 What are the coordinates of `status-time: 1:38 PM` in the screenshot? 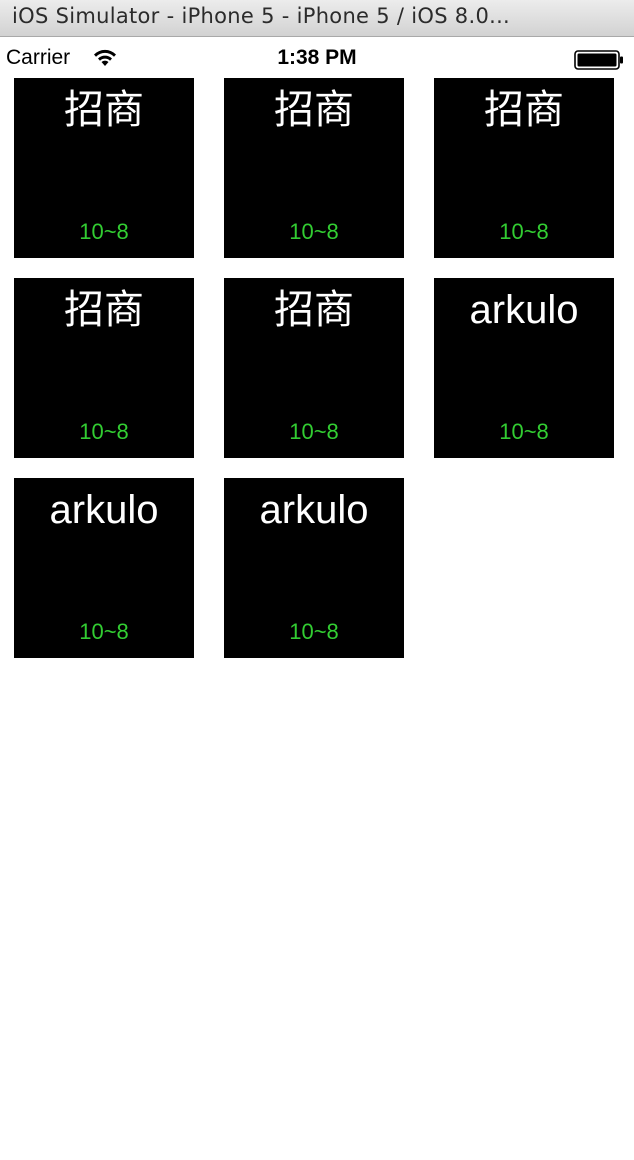 It's located at (317, 57).